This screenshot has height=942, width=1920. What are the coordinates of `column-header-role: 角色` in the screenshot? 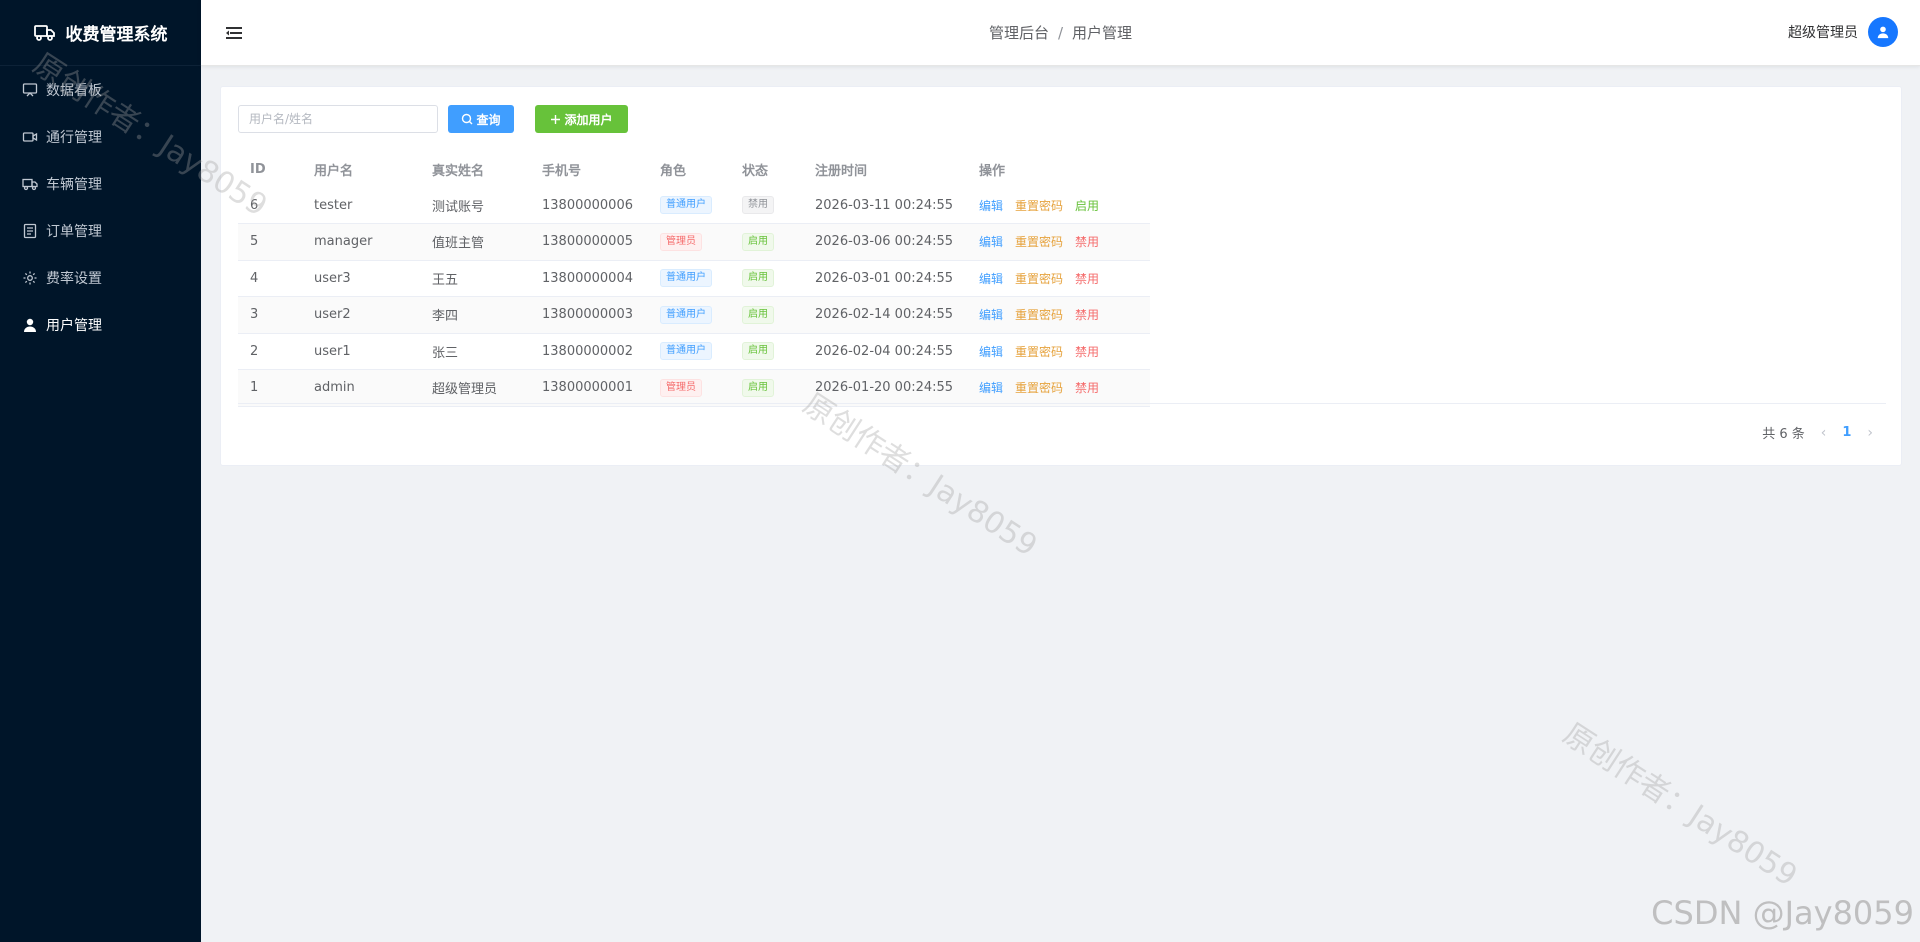 It's located at (689, 169).